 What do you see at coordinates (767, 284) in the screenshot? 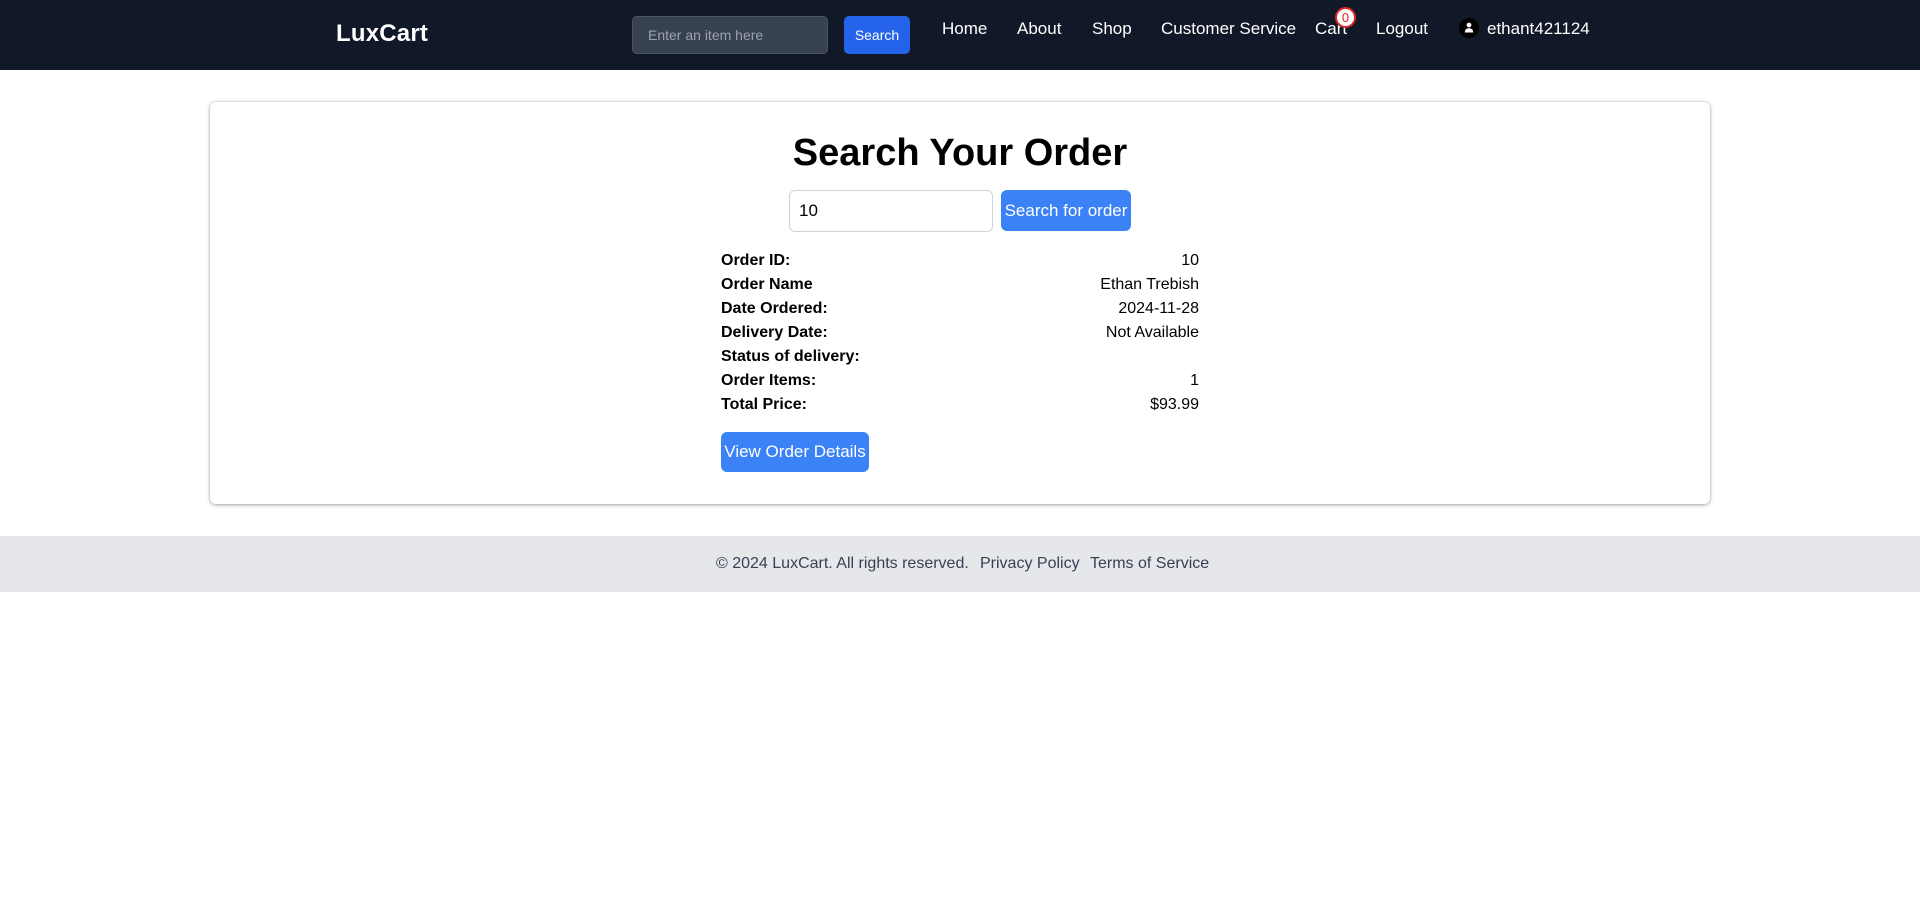
I see `detail-label: Order Name` at bounding box center [767, 284].